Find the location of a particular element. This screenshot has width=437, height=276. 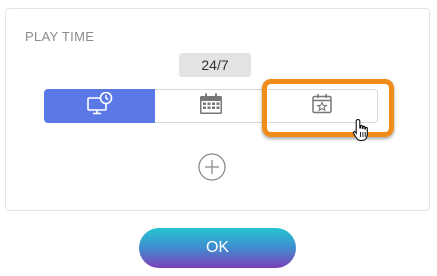

plus-circle-icon is located at coordinates (212, 169).